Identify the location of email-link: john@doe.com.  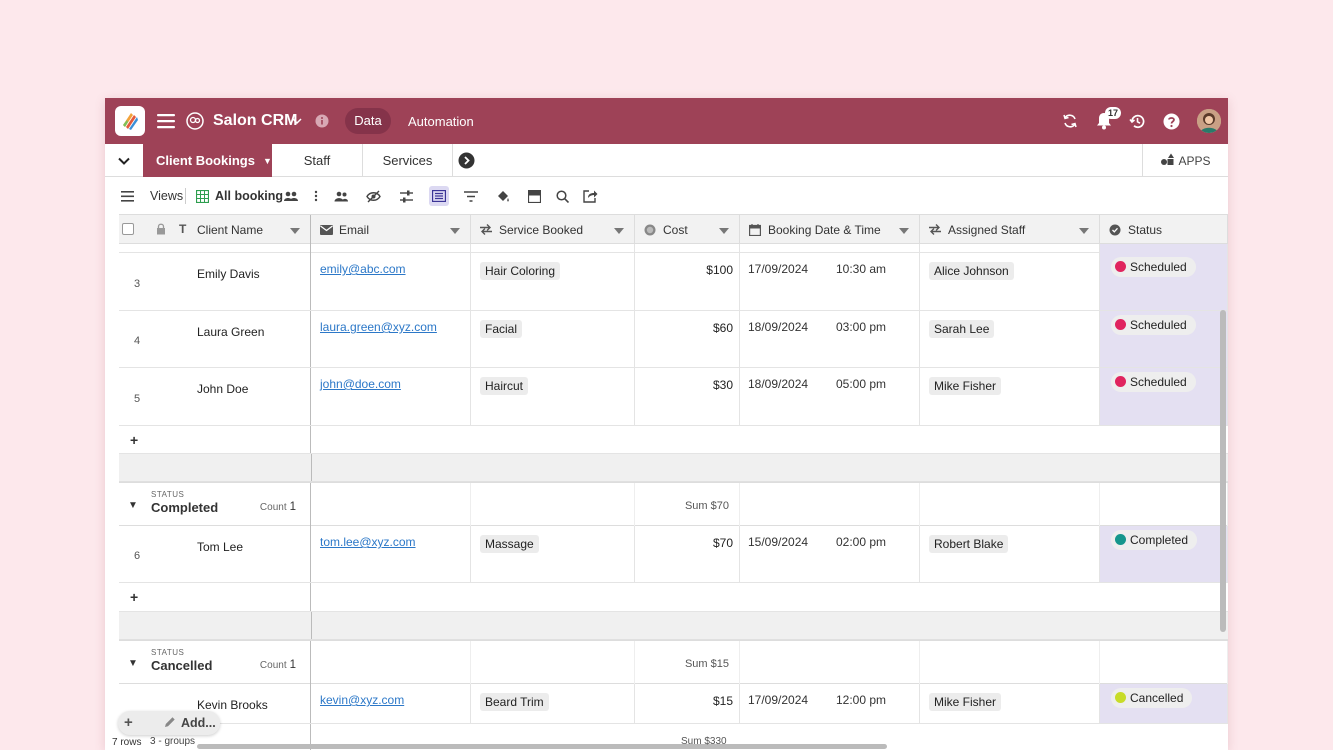
(360, 384).